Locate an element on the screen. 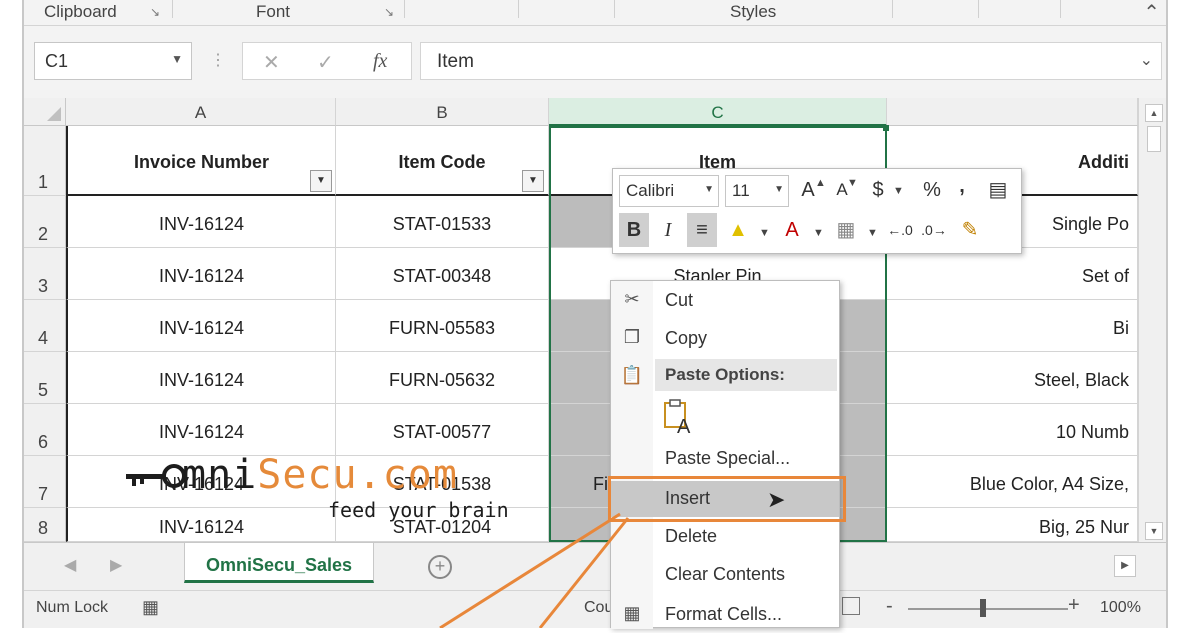 This screenshot has height=633, width=1196. font-launcher-icon: ↘ is located at coordinates (389, 12).